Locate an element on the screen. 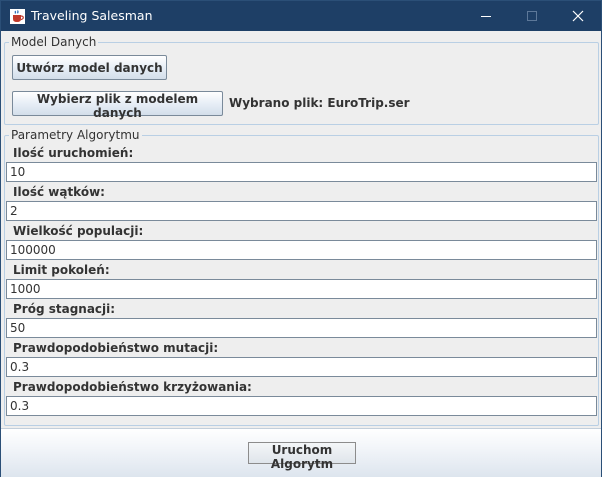 This screenshot has width=602, height=477. minimize-button is located at coordinates (486, 16).